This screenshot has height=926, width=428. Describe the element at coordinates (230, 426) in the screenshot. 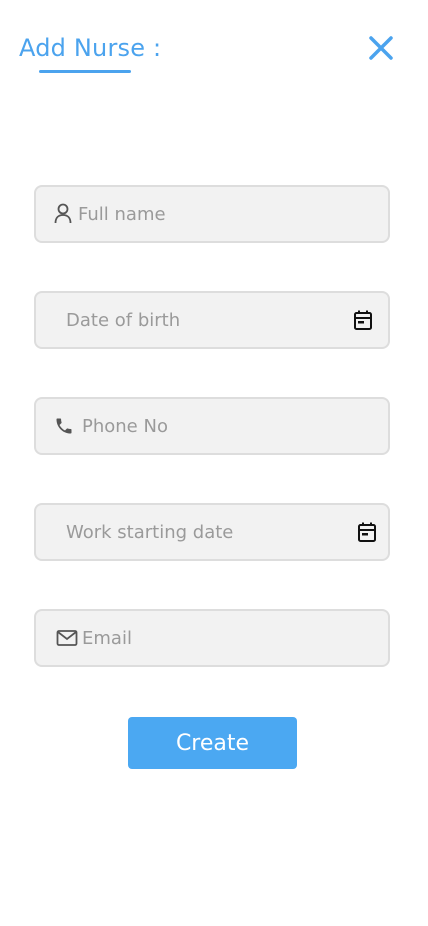

I see `phone-input` at that location.